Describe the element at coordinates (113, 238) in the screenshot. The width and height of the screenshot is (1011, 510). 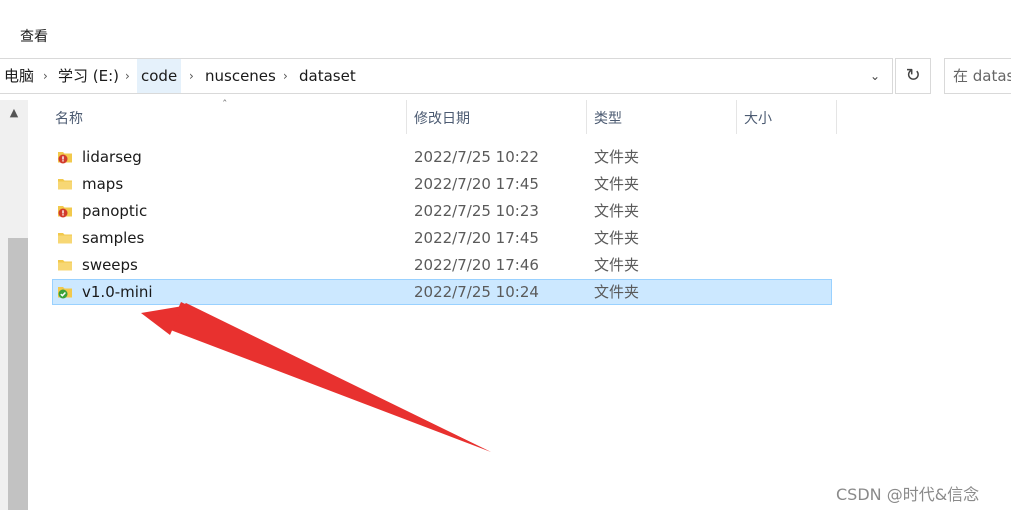
I see `file-name: samples` at that location.